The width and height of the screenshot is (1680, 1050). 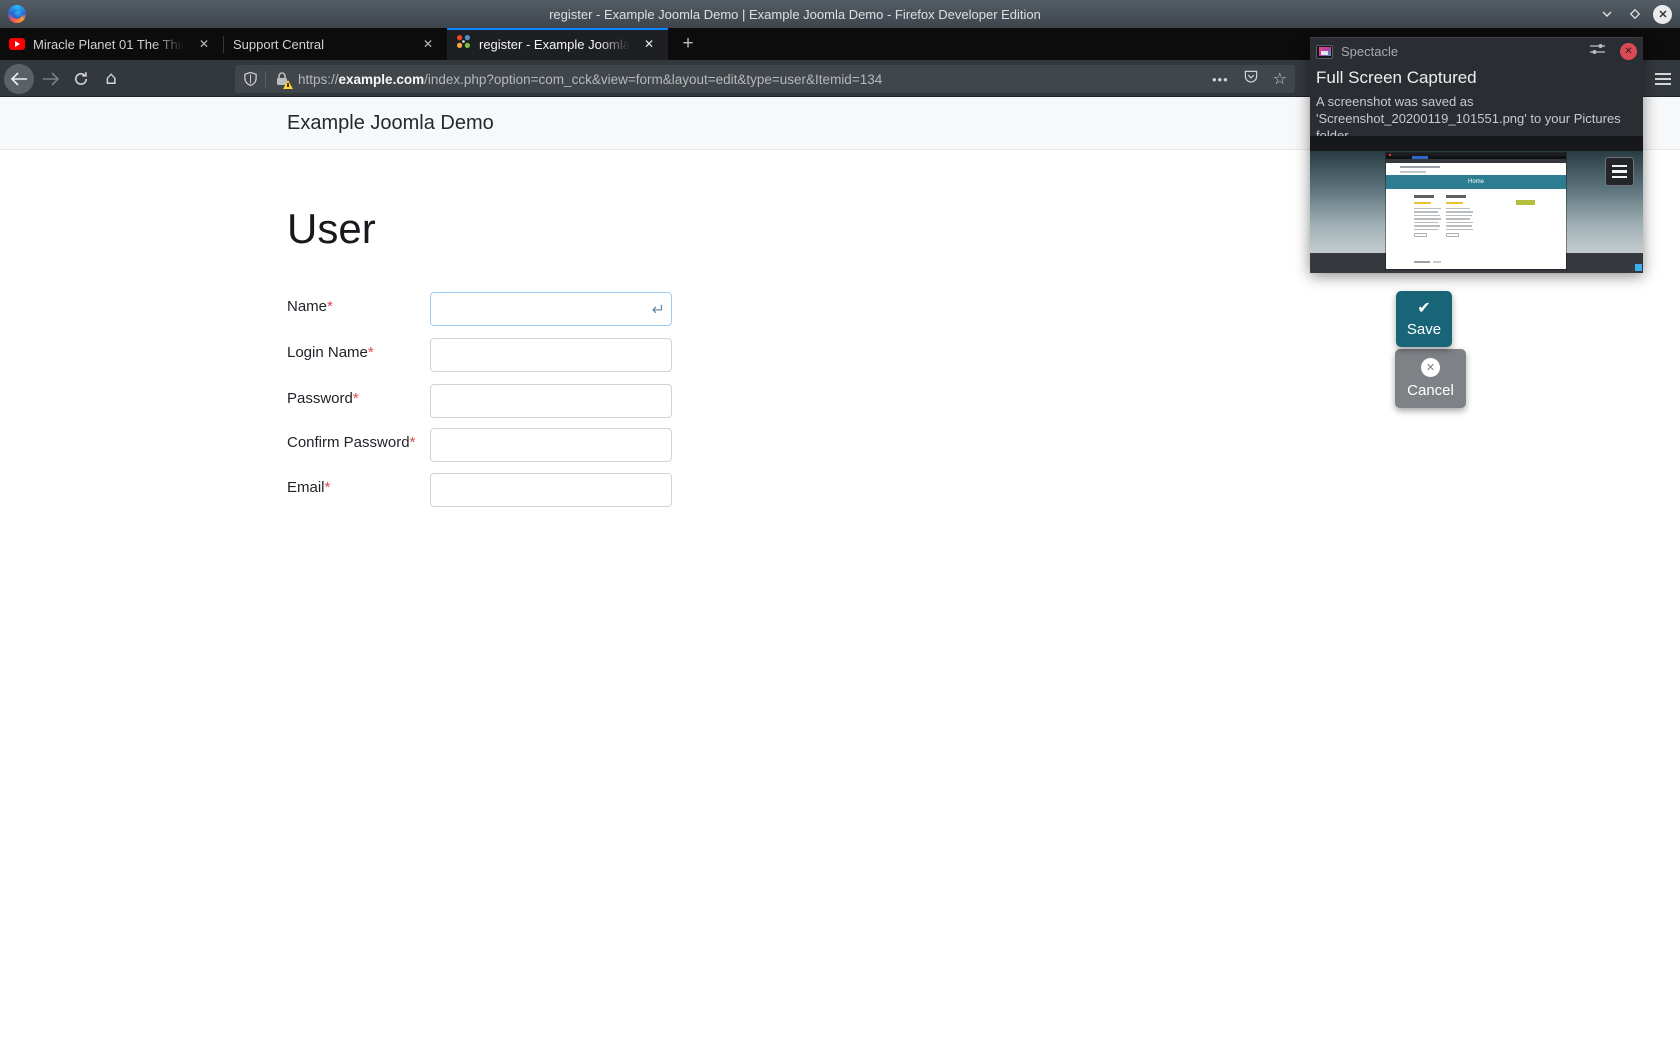 What do you see at coordinates (1525, 202) in the screenshot?
I see `thumbnail-green-button` at bounding box center [1525, 202].